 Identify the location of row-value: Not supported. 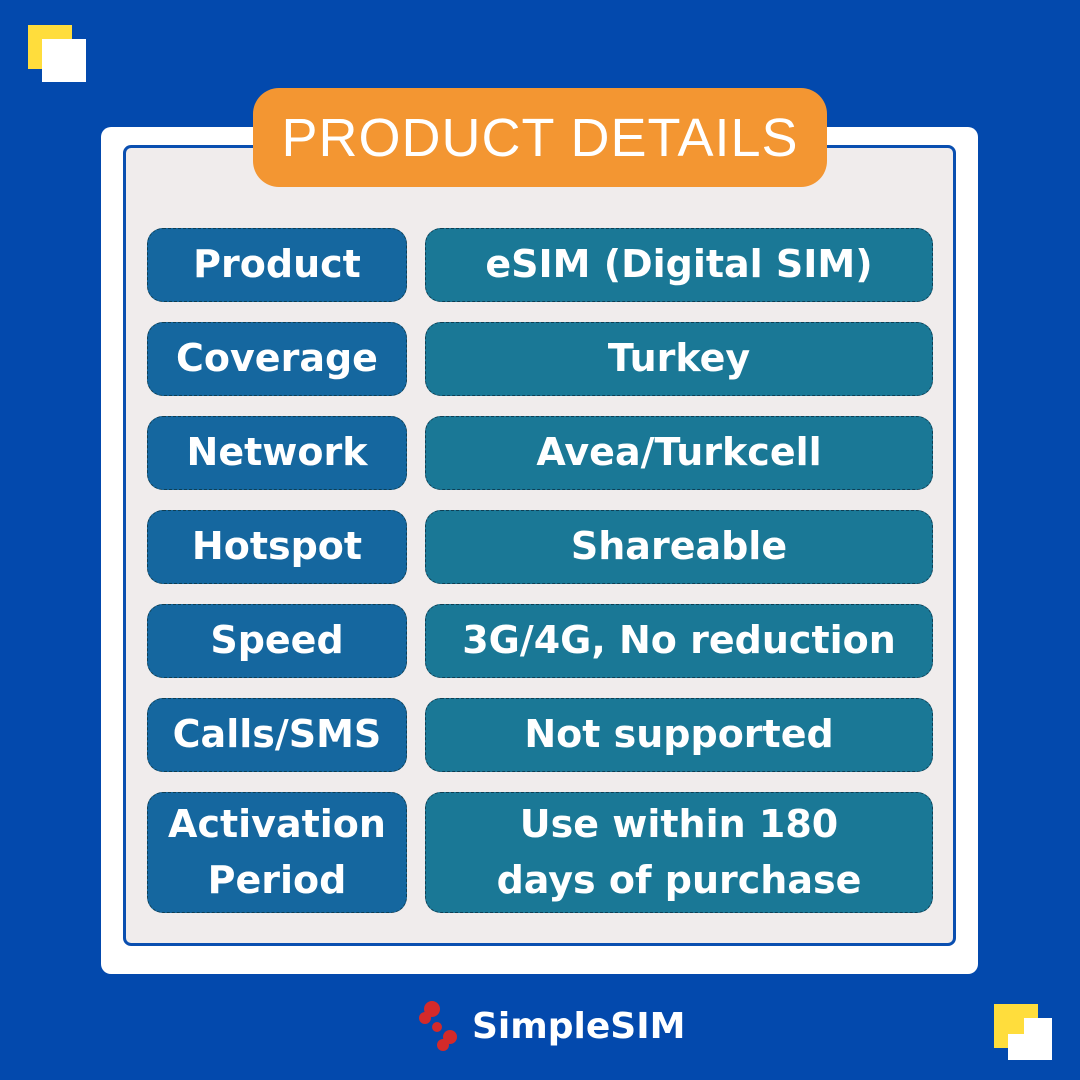
(679, 735).